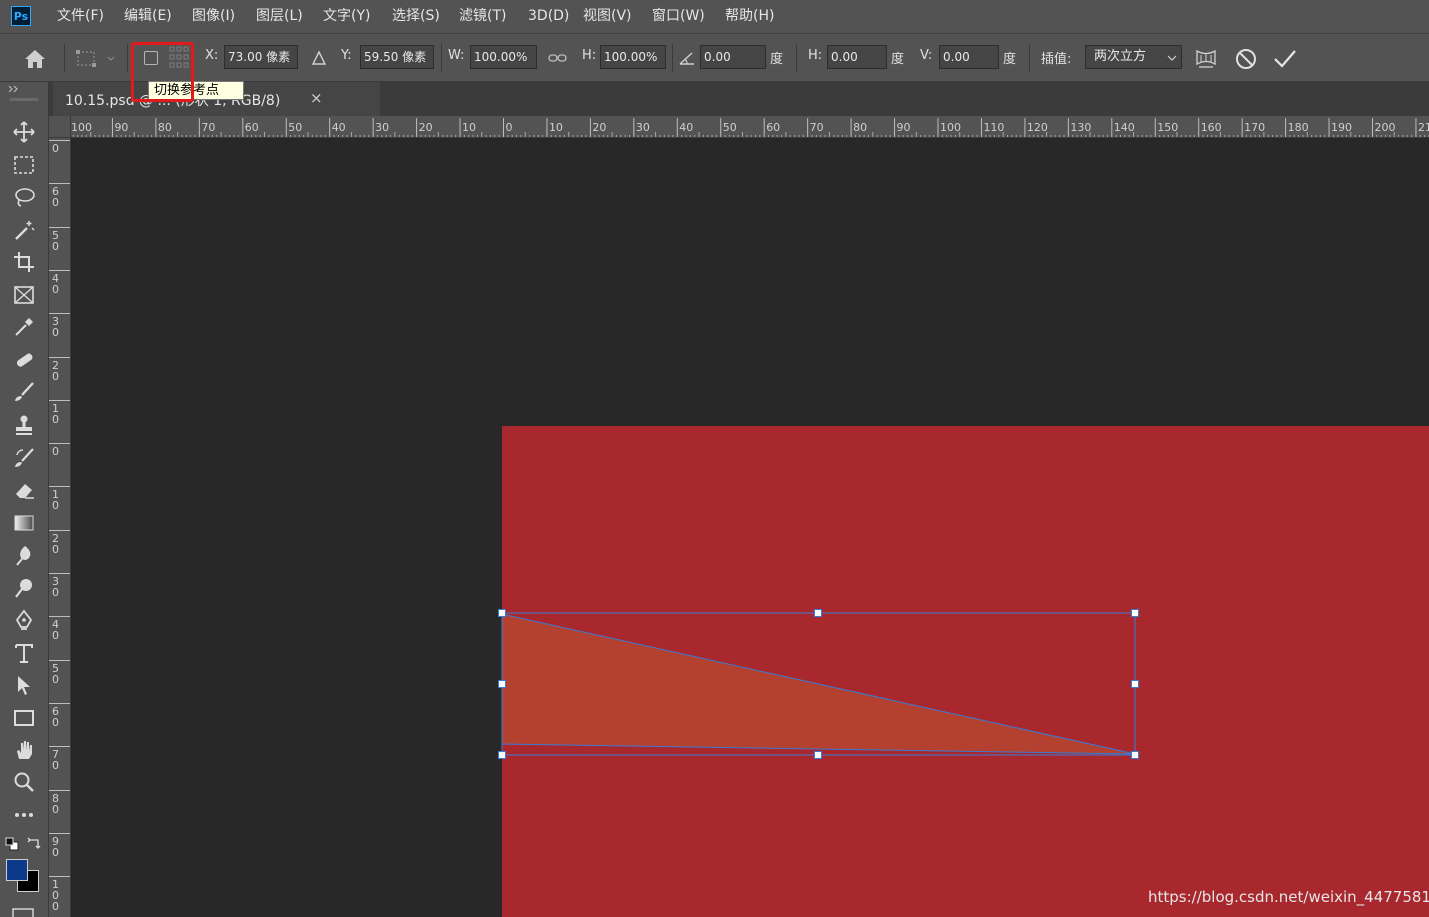 The image size is (1429, 917). I want to click on link-icon, so click(558, 58).